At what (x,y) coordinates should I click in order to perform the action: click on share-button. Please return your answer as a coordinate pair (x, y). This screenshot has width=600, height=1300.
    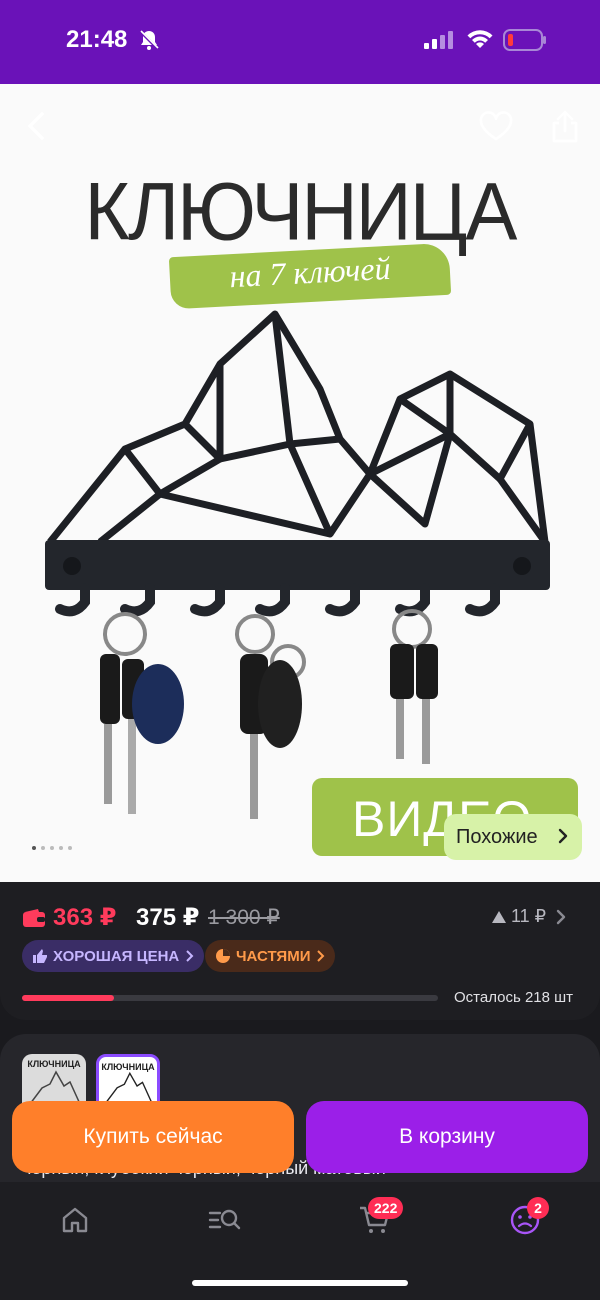
    Looking at the image, I should click on (565, 126).